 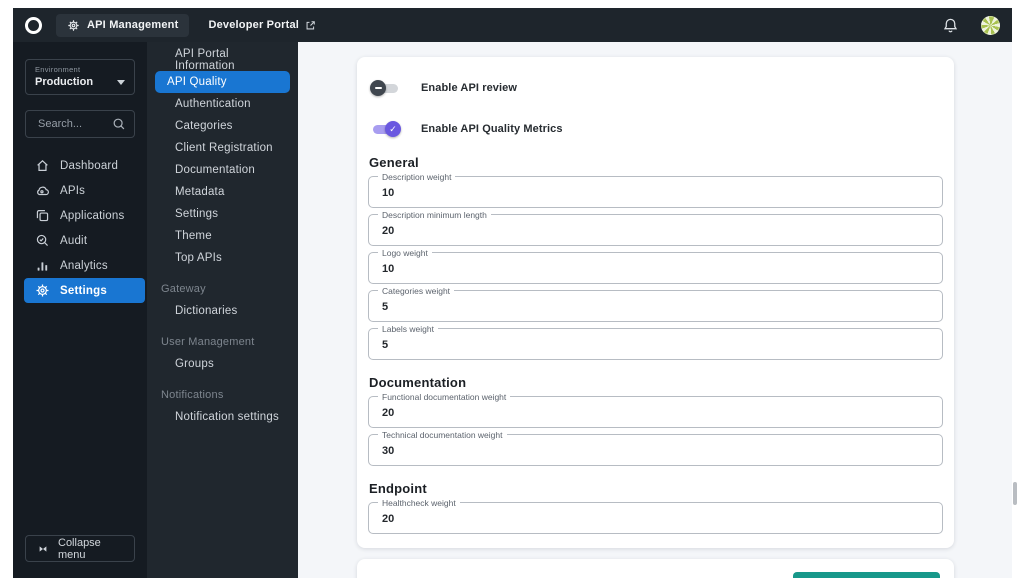 I want to click on settings-menu-section-header: Gateway, so click(x=183, y=289).